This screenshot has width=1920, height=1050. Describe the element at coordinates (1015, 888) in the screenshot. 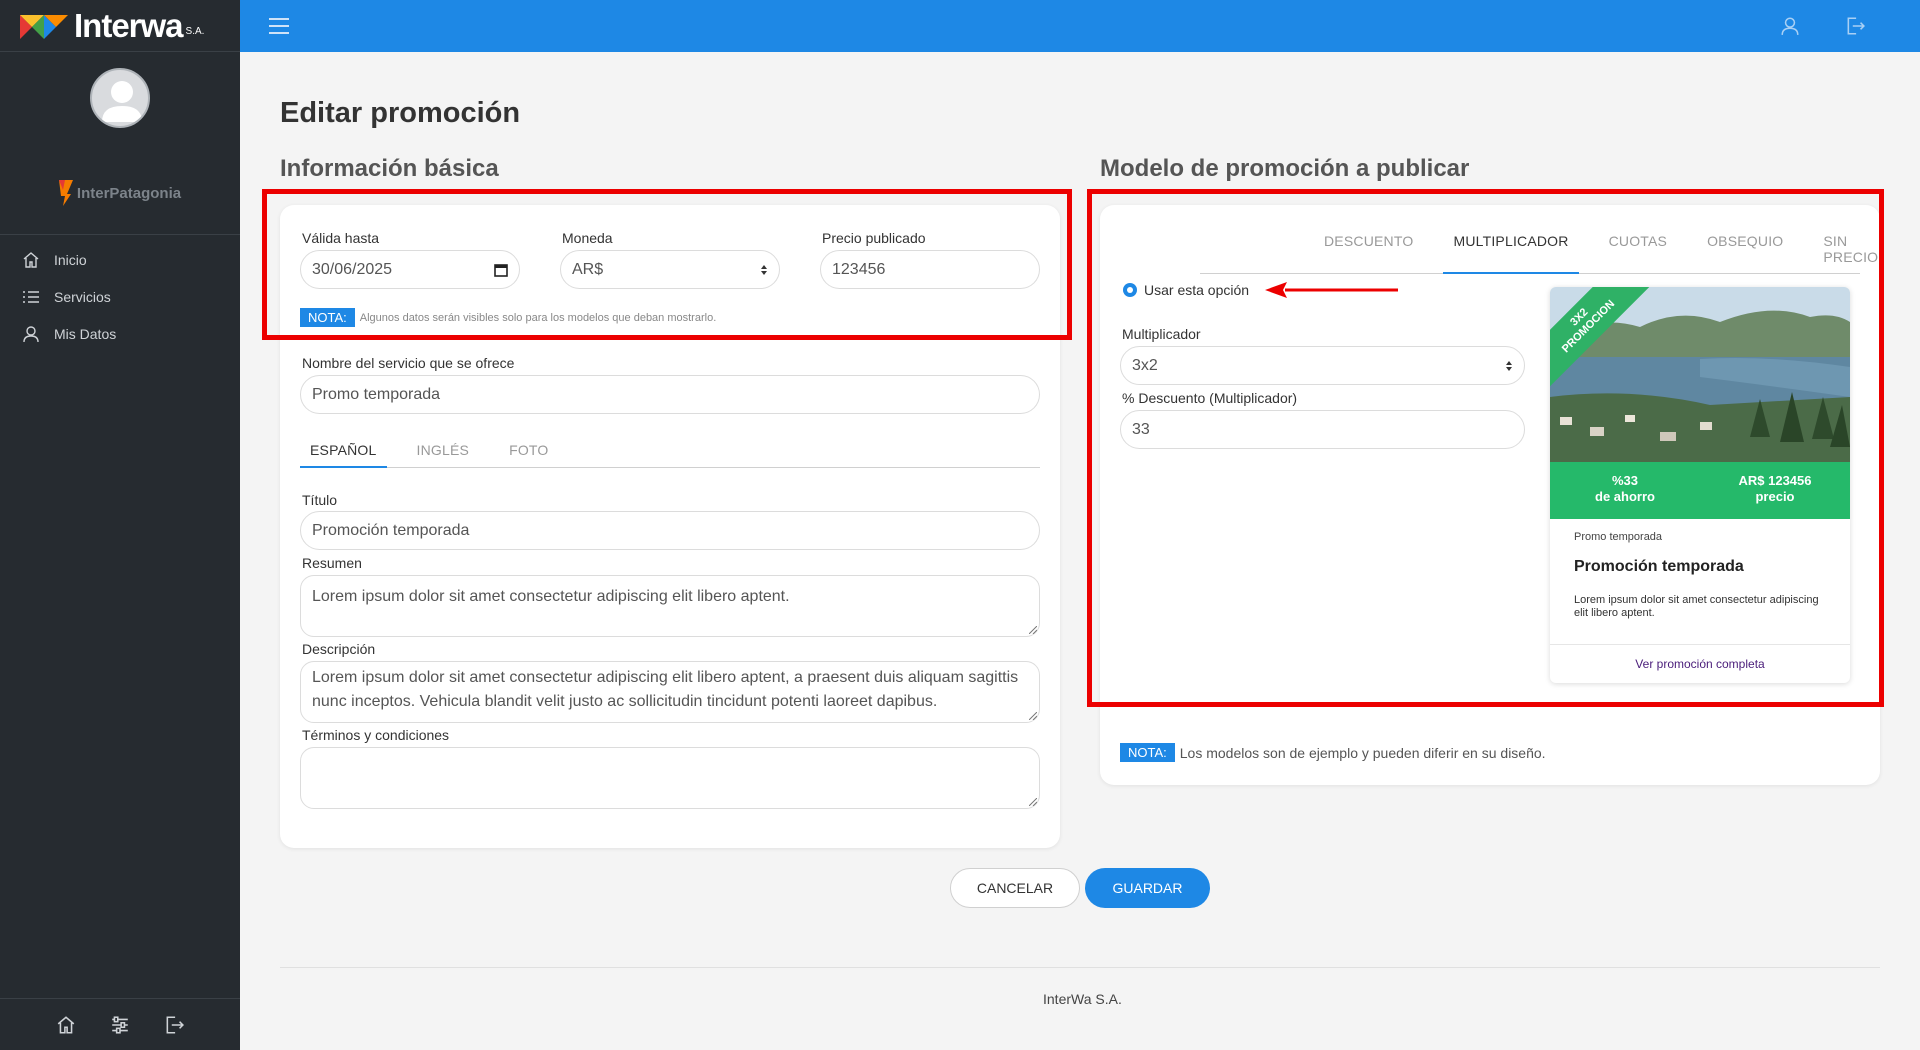

I see `cancel-button: CANCELAR` at that location.